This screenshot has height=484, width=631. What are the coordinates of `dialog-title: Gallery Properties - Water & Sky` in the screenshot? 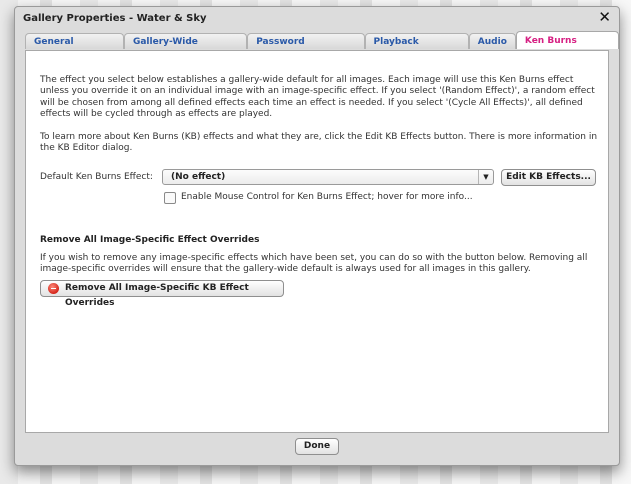 It's located at (115, 18).